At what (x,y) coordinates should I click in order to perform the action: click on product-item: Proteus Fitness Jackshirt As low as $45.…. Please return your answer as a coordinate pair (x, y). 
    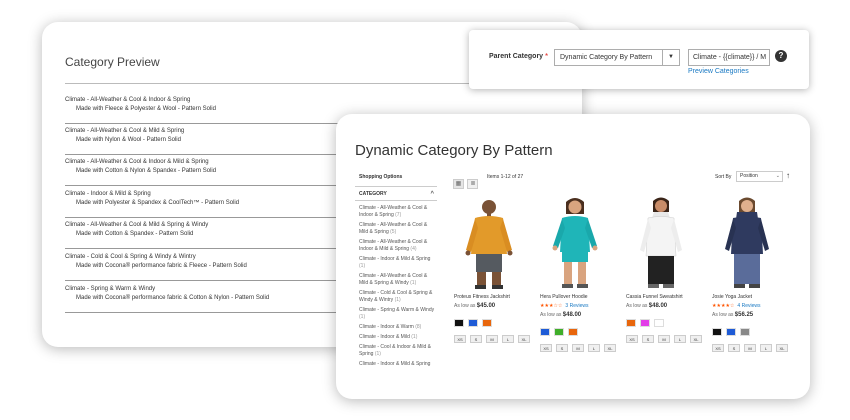
    Looking at the image, I should click on (495, 270).